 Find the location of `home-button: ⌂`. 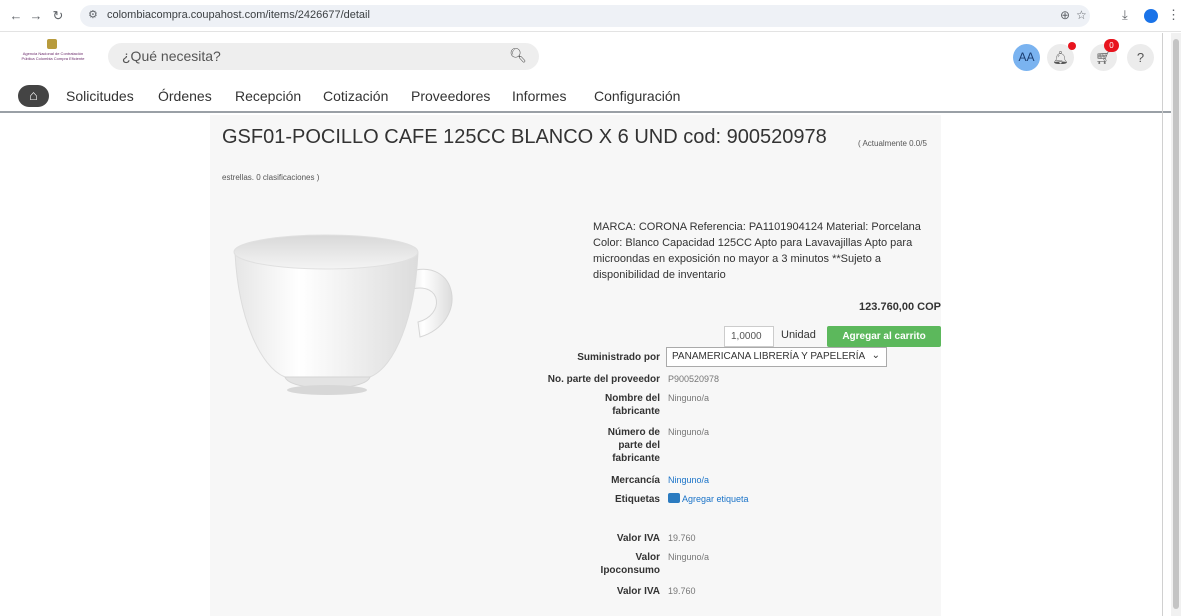

home-button: ⌂ is located at coordinates (33, 96).